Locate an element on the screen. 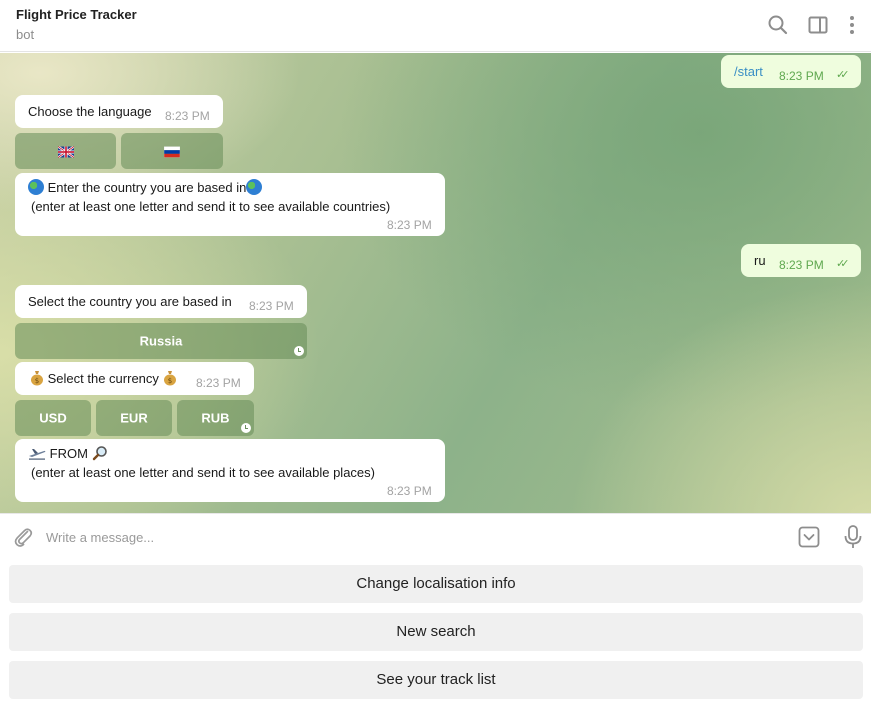 This screenshot has width=871, height=705. button-label: EUR is located at coordinates (134, 418).